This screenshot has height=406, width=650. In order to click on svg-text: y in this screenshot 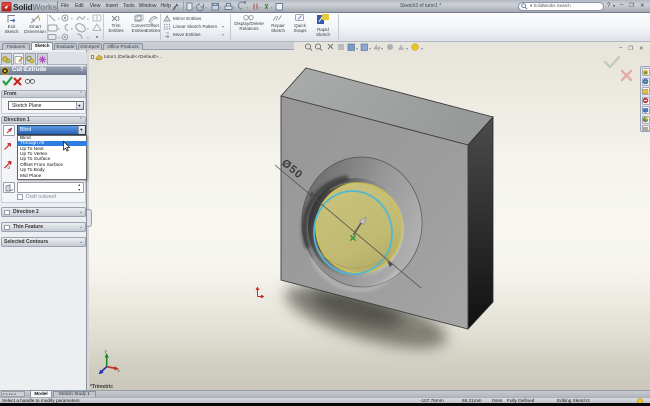, I will do `click(106, 351)`.